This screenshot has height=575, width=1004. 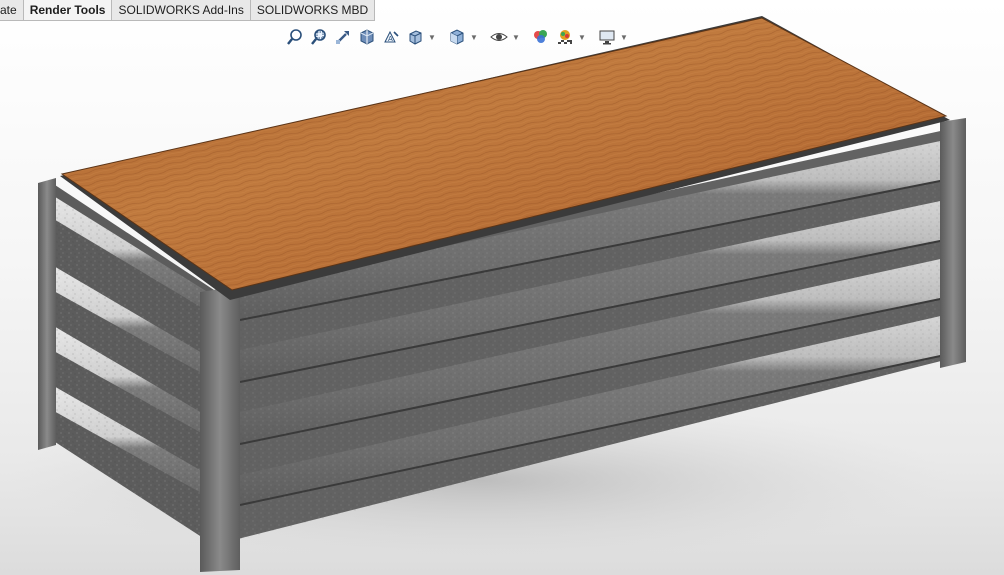 What do you see at coordinates (12, 10) in the screenshot?
I see `tab-ate: ate` at bounding box center [12, 10].